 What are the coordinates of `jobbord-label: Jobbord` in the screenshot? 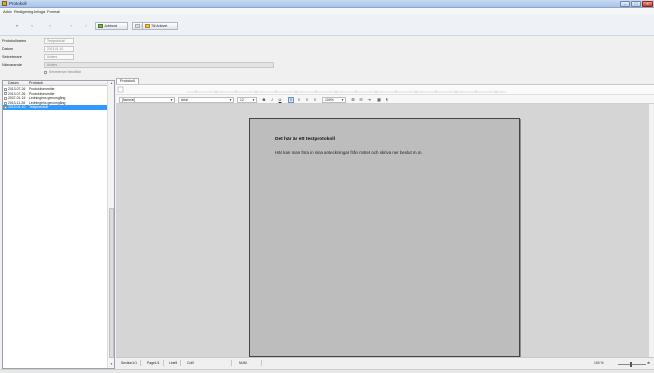 It's located at (110, 26).